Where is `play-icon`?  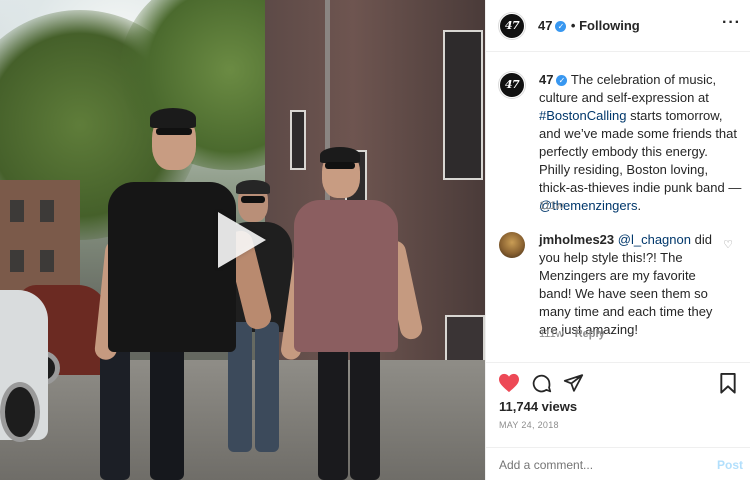
play-icon is located at coordinates (242, 240).